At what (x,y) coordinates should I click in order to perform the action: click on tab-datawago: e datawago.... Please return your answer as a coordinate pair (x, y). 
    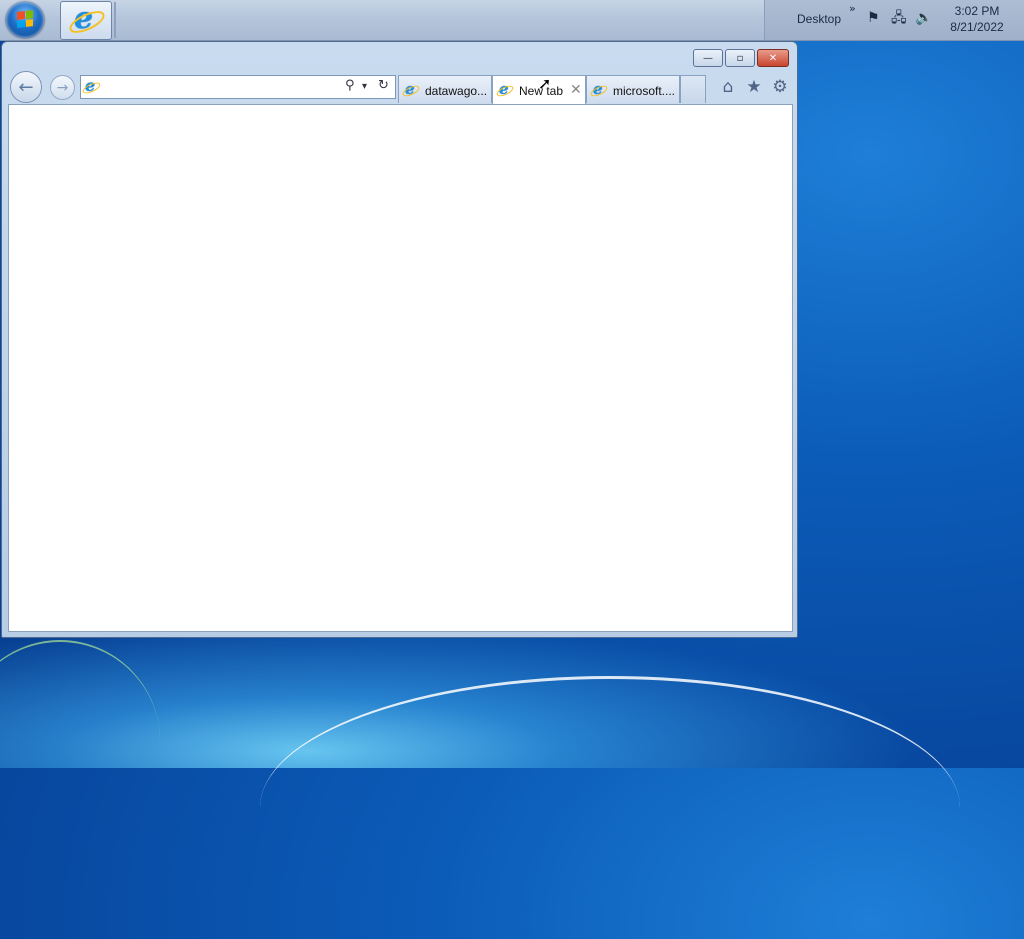
    Looking at the image, I should click on (445, 89).